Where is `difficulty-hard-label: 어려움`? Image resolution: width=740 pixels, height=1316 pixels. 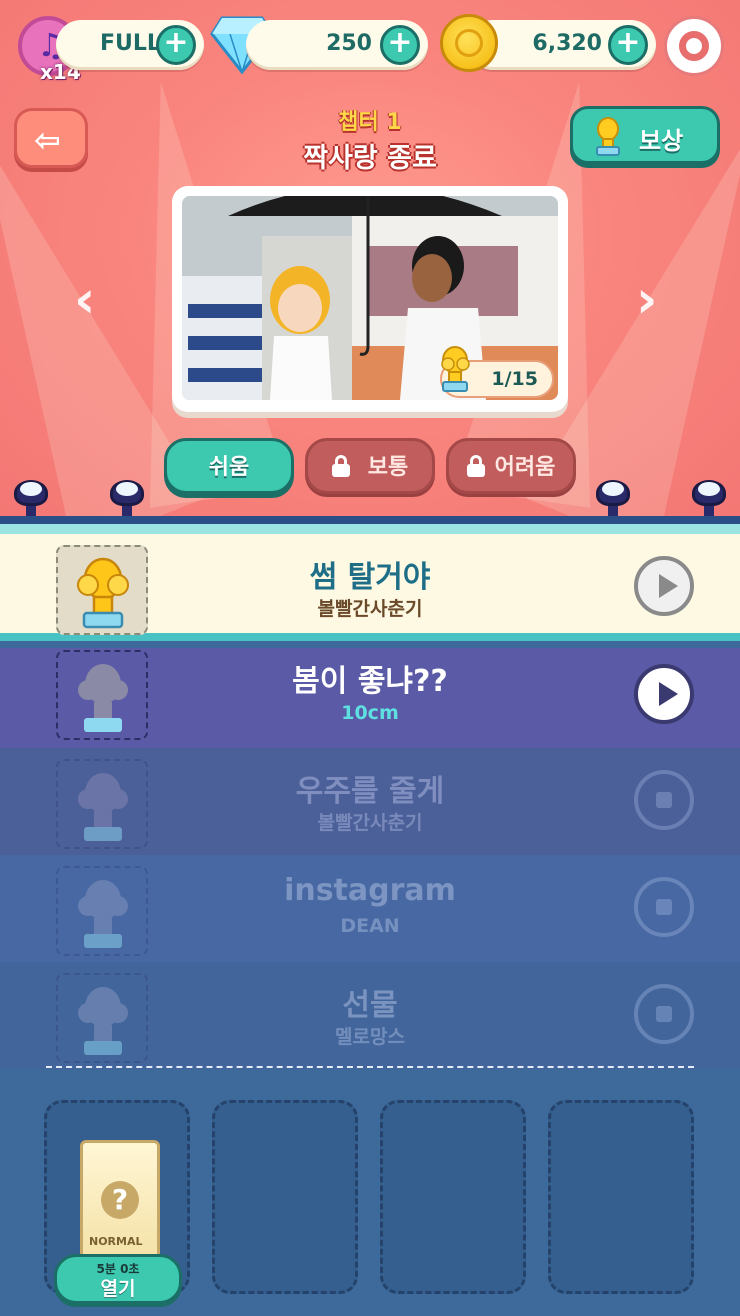
difficulty-hard-label: 어려움 is located at coordinates (525, 467).